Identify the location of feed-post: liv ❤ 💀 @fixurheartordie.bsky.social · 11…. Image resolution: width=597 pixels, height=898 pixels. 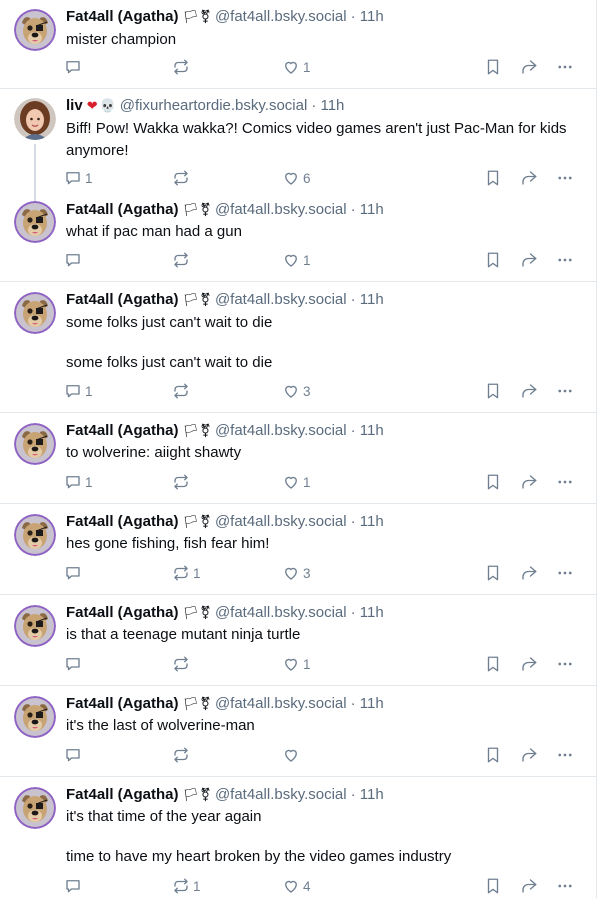
(298, 143).